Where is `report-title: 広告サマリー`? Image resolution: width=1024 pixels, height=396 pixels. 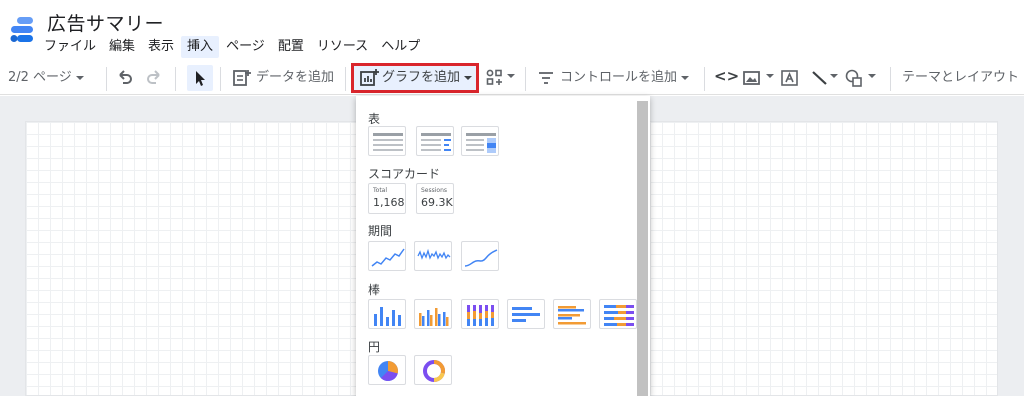 report-title: 広告サマリー is located at coordinates (105, 22).